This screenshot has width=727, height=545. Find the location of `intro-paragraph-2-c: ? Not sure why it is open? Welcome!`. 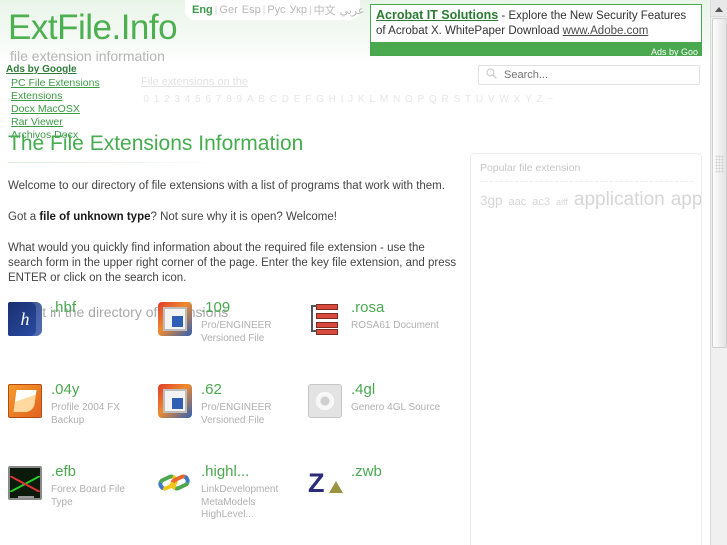

intro-paragraph-2-c: ? Not sure why it is open? Welcome! is located at coordinates (243, 217).